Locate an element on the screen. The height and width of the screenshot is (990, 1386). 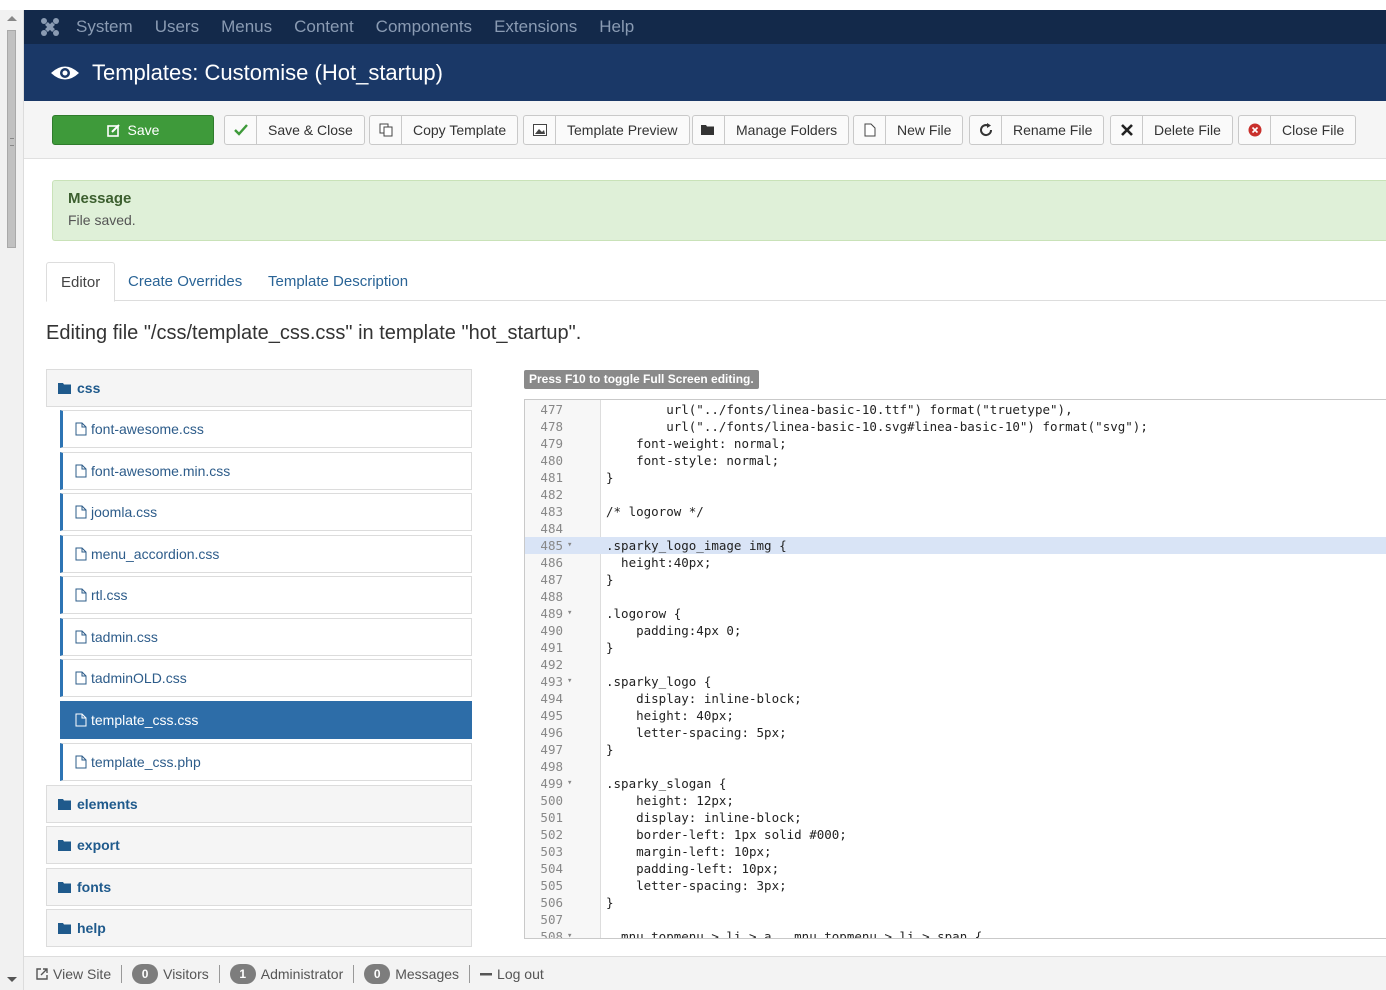
file-item: font-awesome.min.css is located at coordinates (266, 471).